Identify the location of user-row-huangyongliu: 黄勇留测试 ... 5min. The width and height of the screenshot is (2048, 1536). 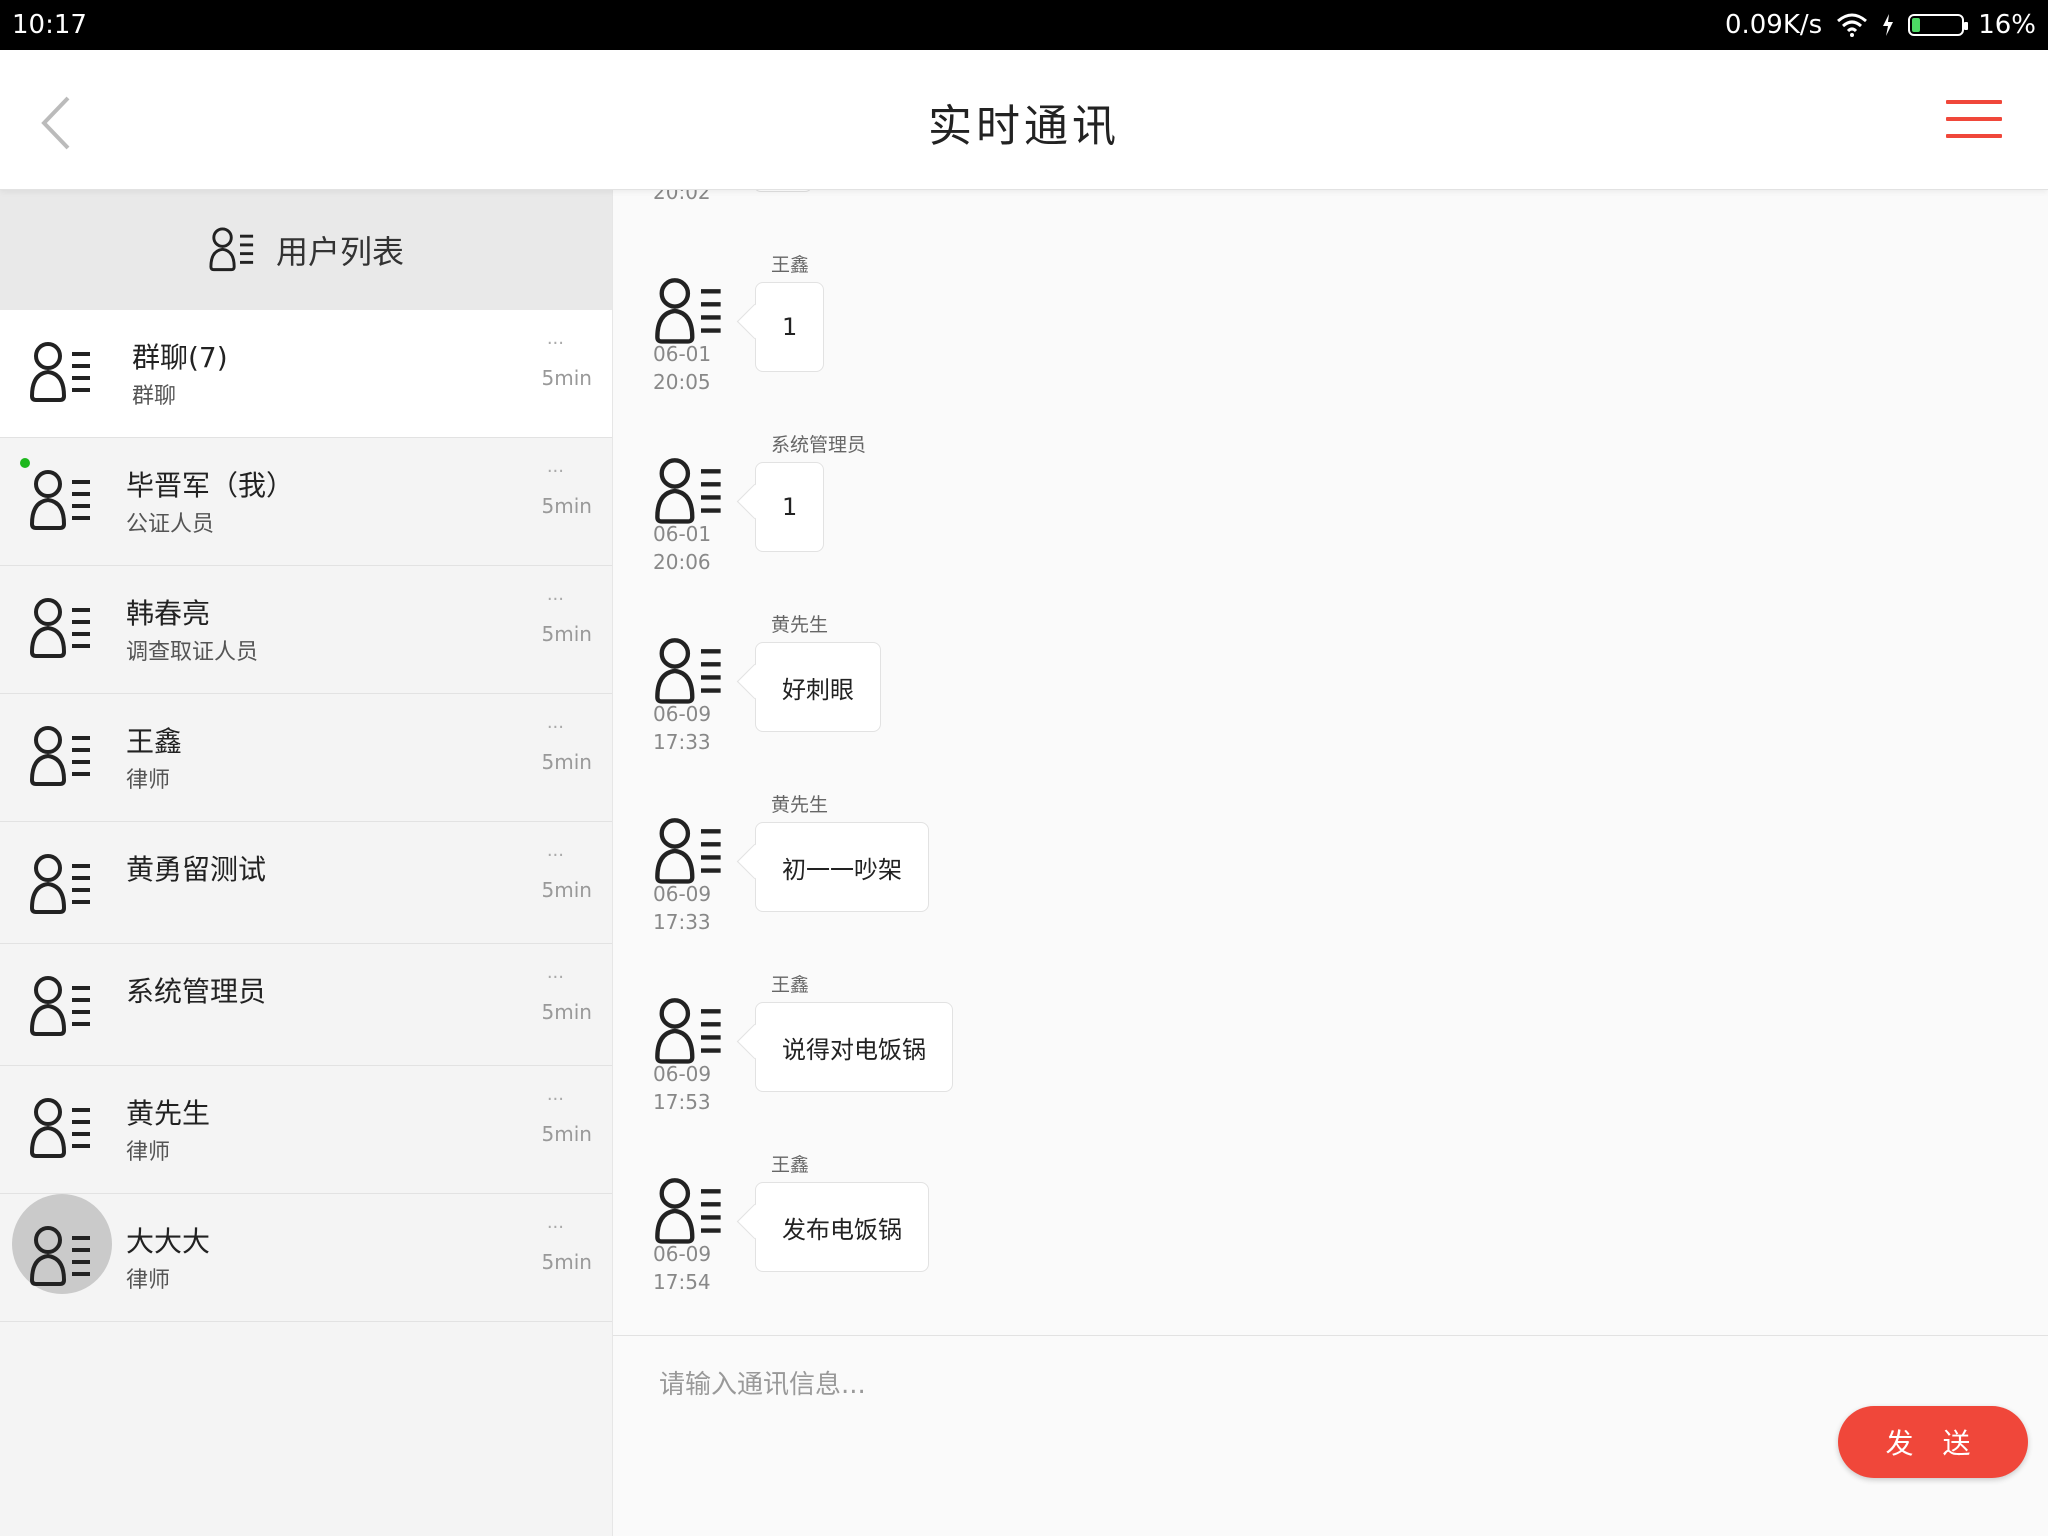
(306, 883).